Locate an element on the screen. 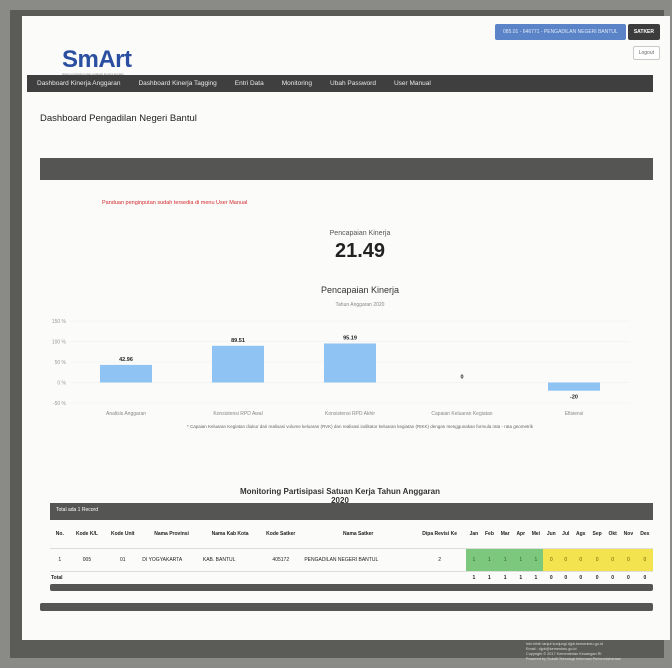 Image resolution: width=672 pixels, height=668 pixels. y-tick-label: 50 % is located at coordinates (61, 363).